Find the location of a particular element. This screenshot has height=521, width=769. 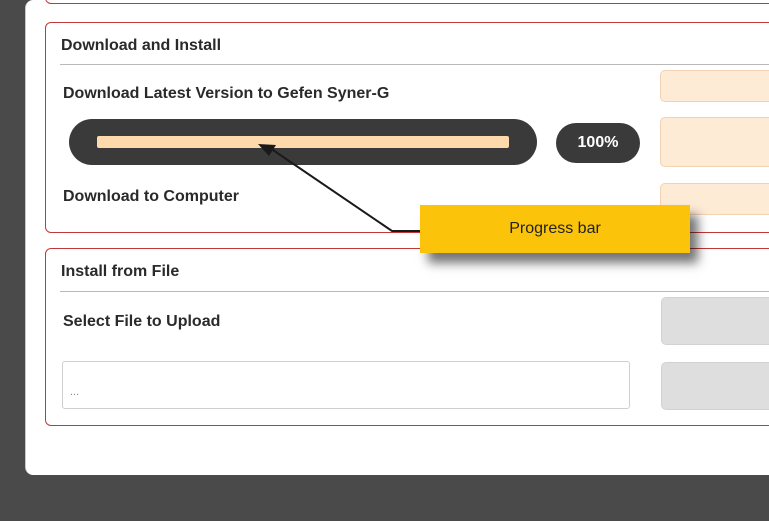

download-to-computer-label: Download to Computer is located at coordinates (151, 196).